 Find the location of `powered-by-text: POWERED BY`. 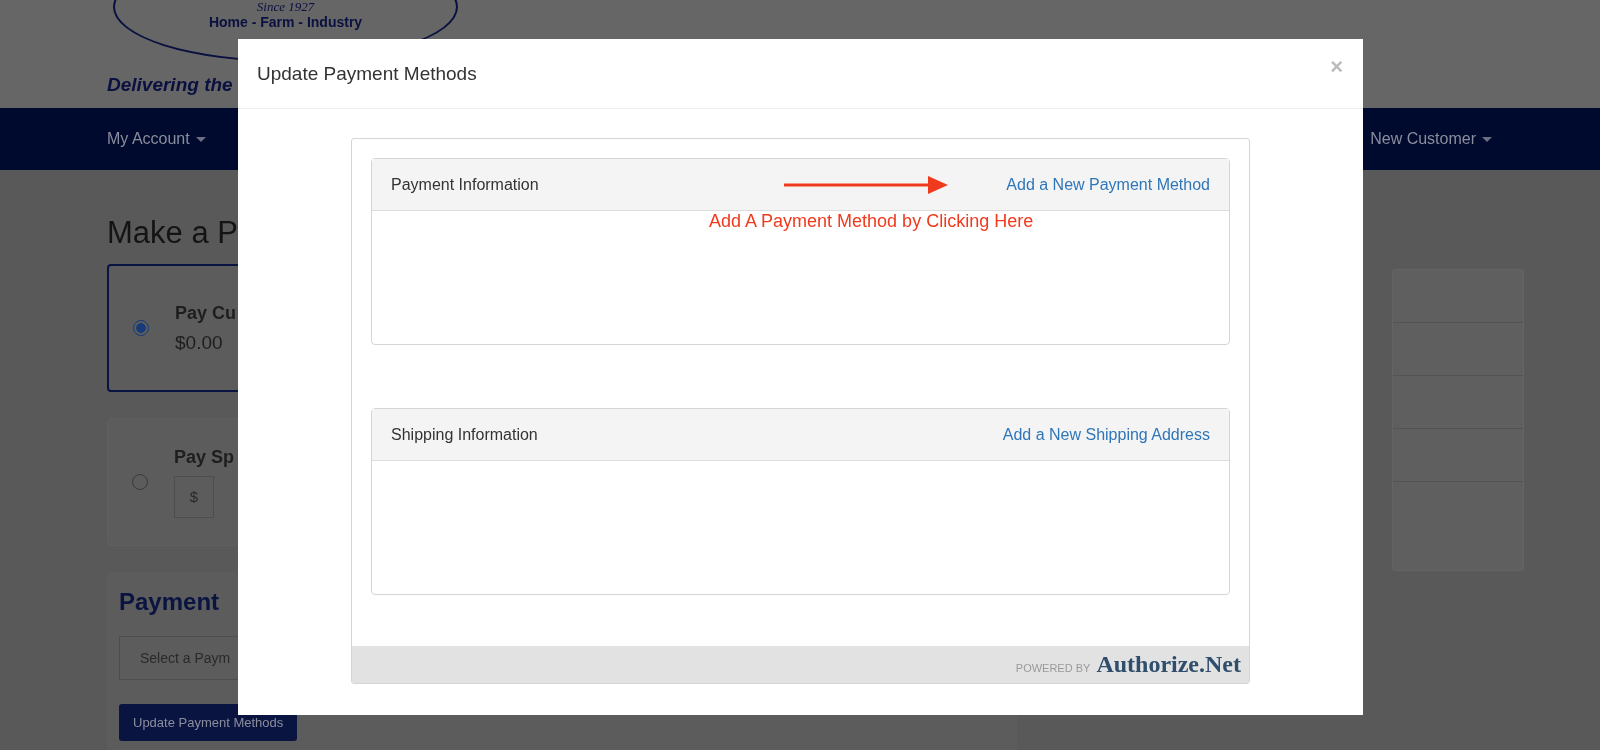

powered-by-text: POWERED BY is located at coordinates (1053, 667).